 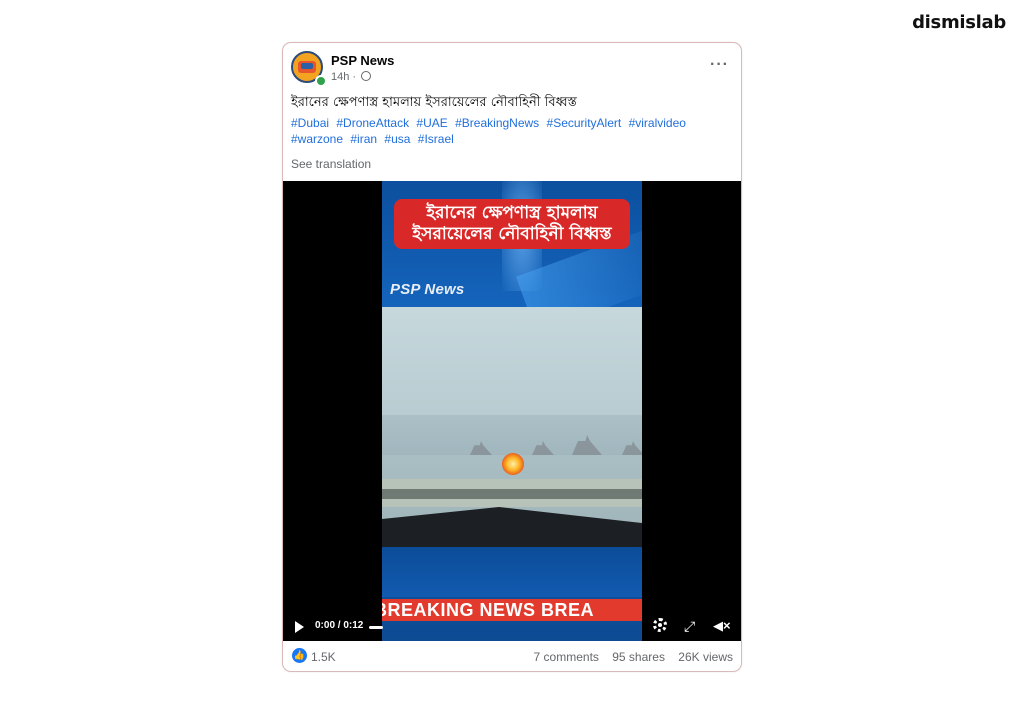 What do you see at coordinates (497, 123) in the screenshot?
I see `hashtag-link: #BreakingNews` at bounding box center [497, 123].